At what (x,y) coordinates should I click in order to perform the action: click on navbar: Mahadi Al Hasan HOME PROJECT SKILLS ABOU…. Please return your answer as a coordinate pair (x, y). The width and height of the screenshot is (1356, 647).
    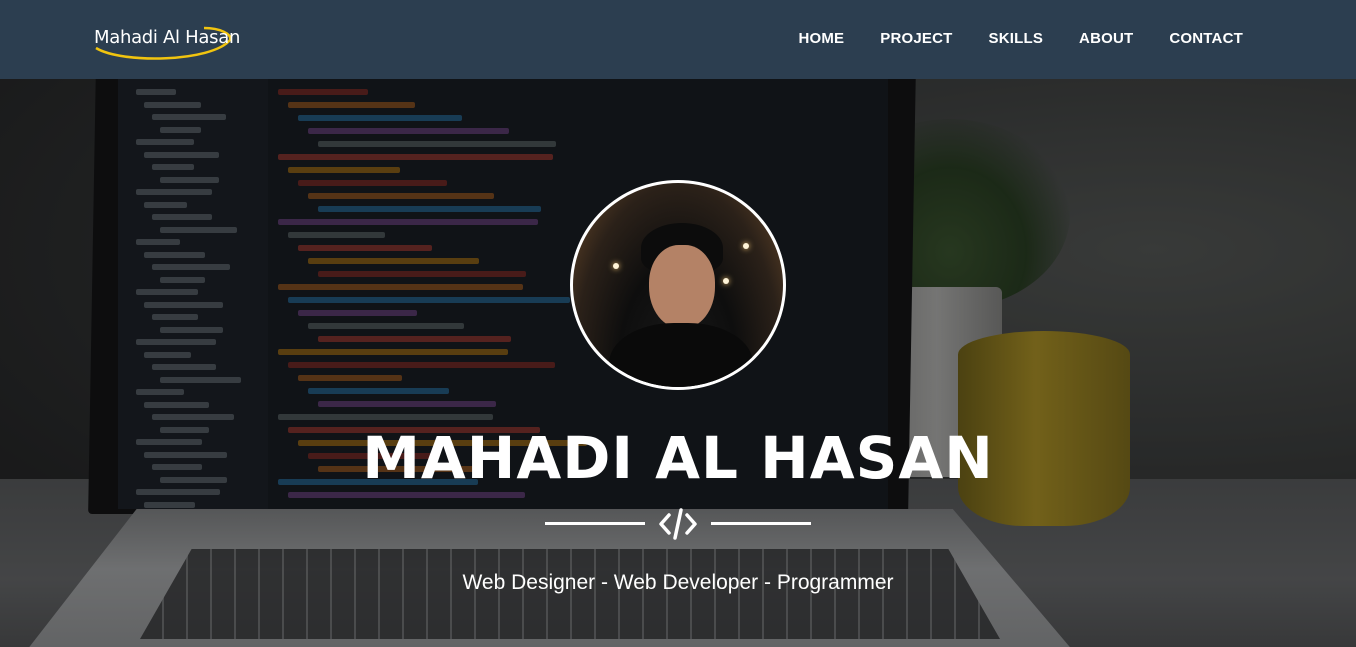
    Looking at the image, I should click on (678, 39).